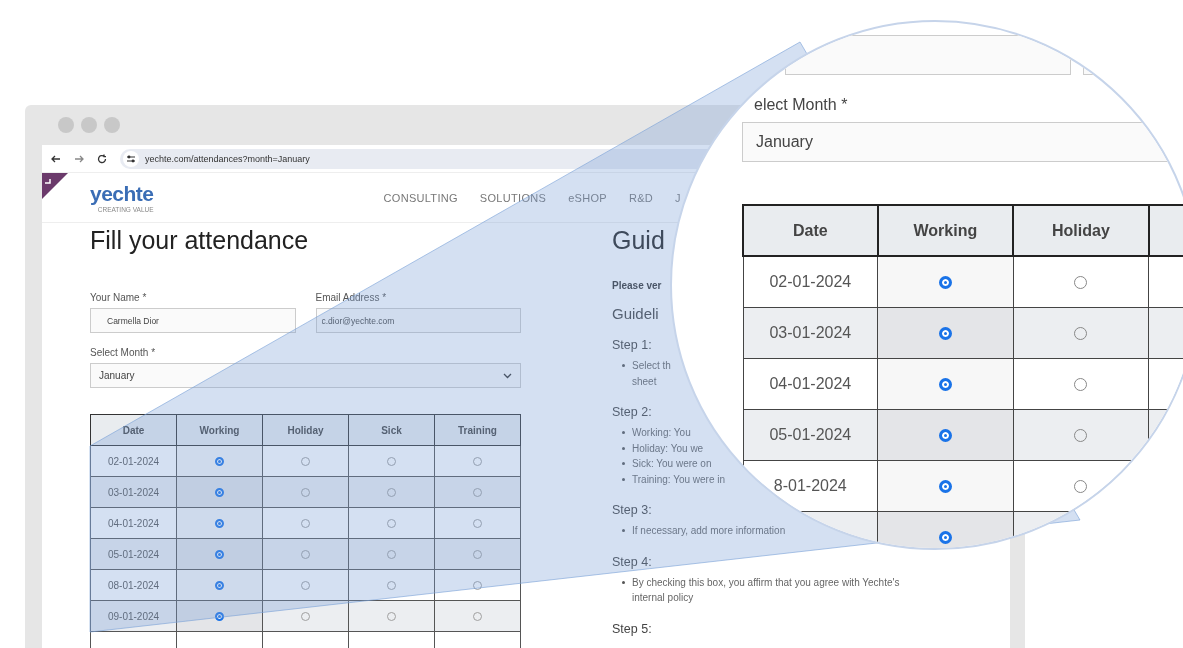 This screenshot has height=648, width=1183. I want to click on step-title: Step 1:, so click(632, 345).